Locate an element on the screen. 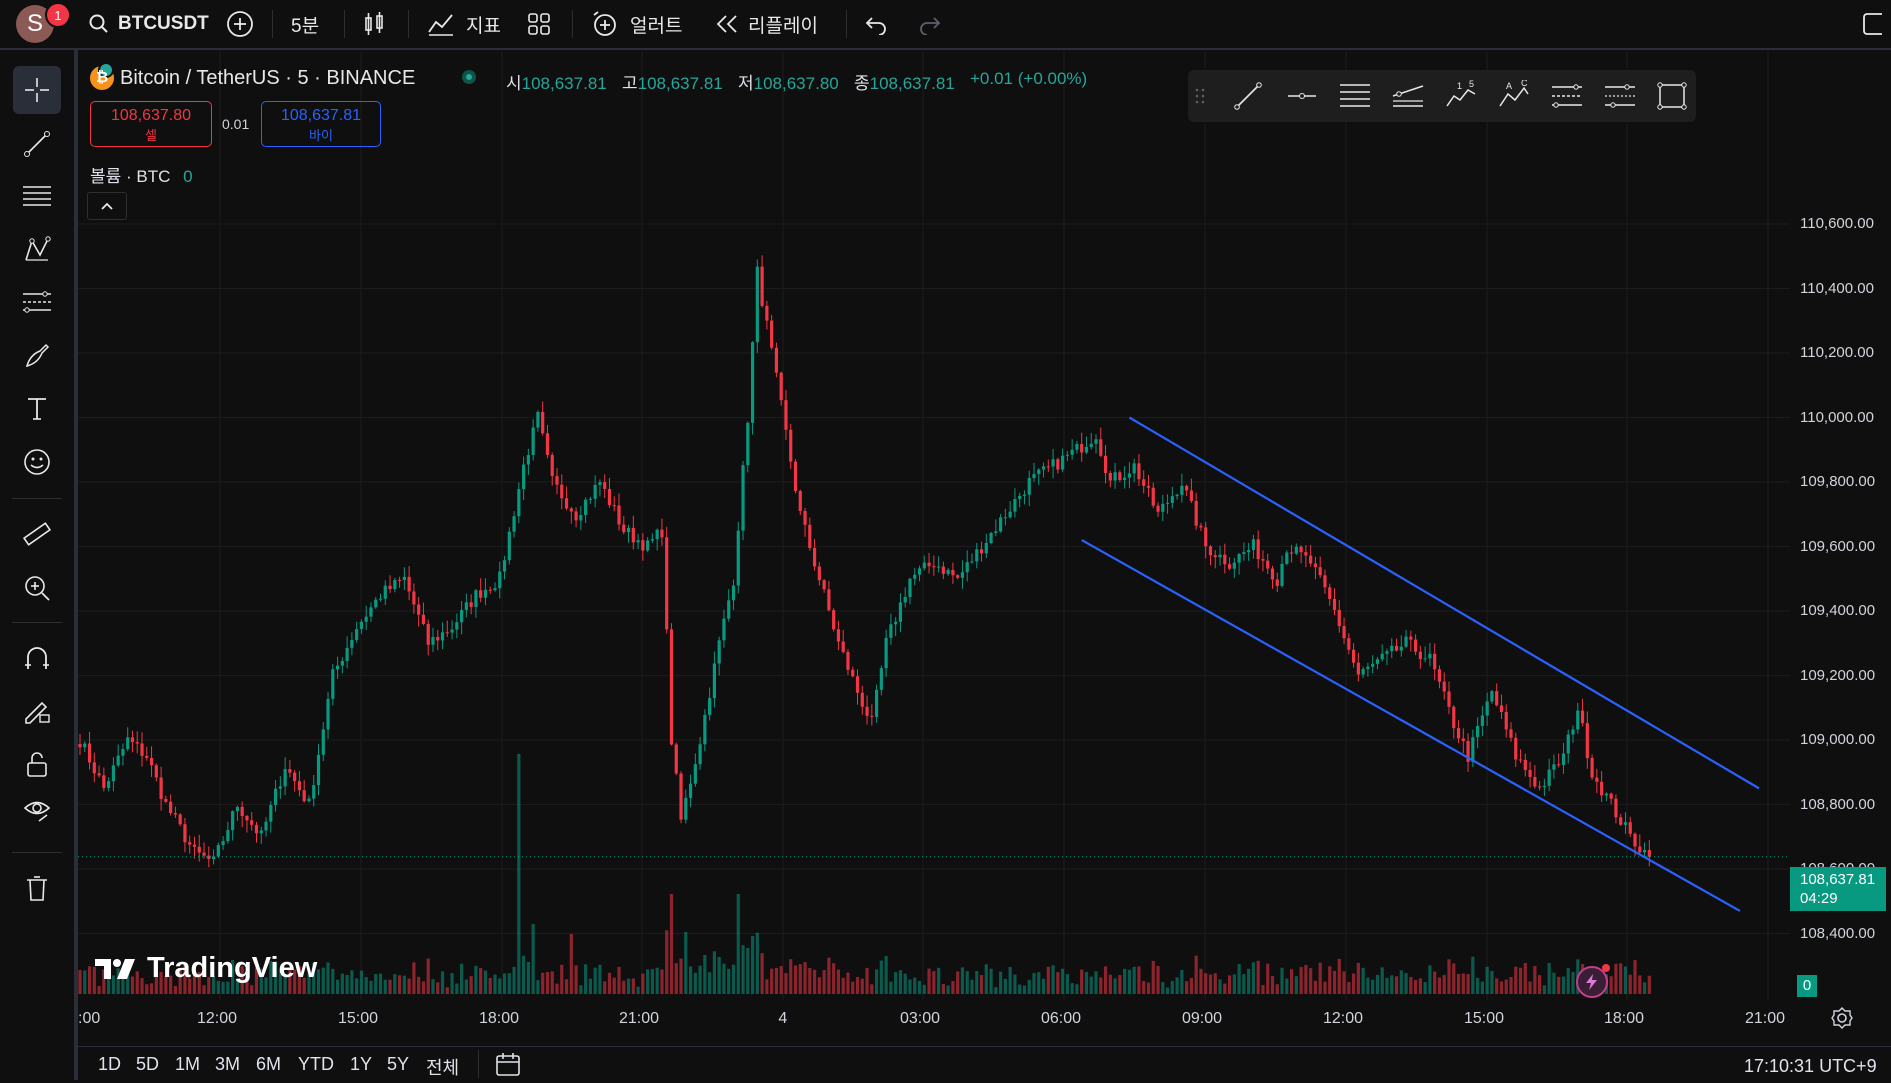 The width and height of the screenshot is (1891, 1083). crosshair-icon is located at coordinates (37, 90).